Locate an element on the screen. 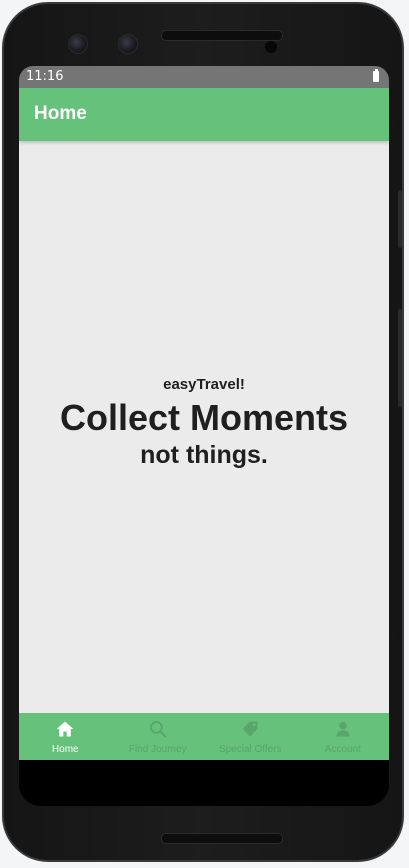  app-bar: Home is located at coordinates (204, 114).